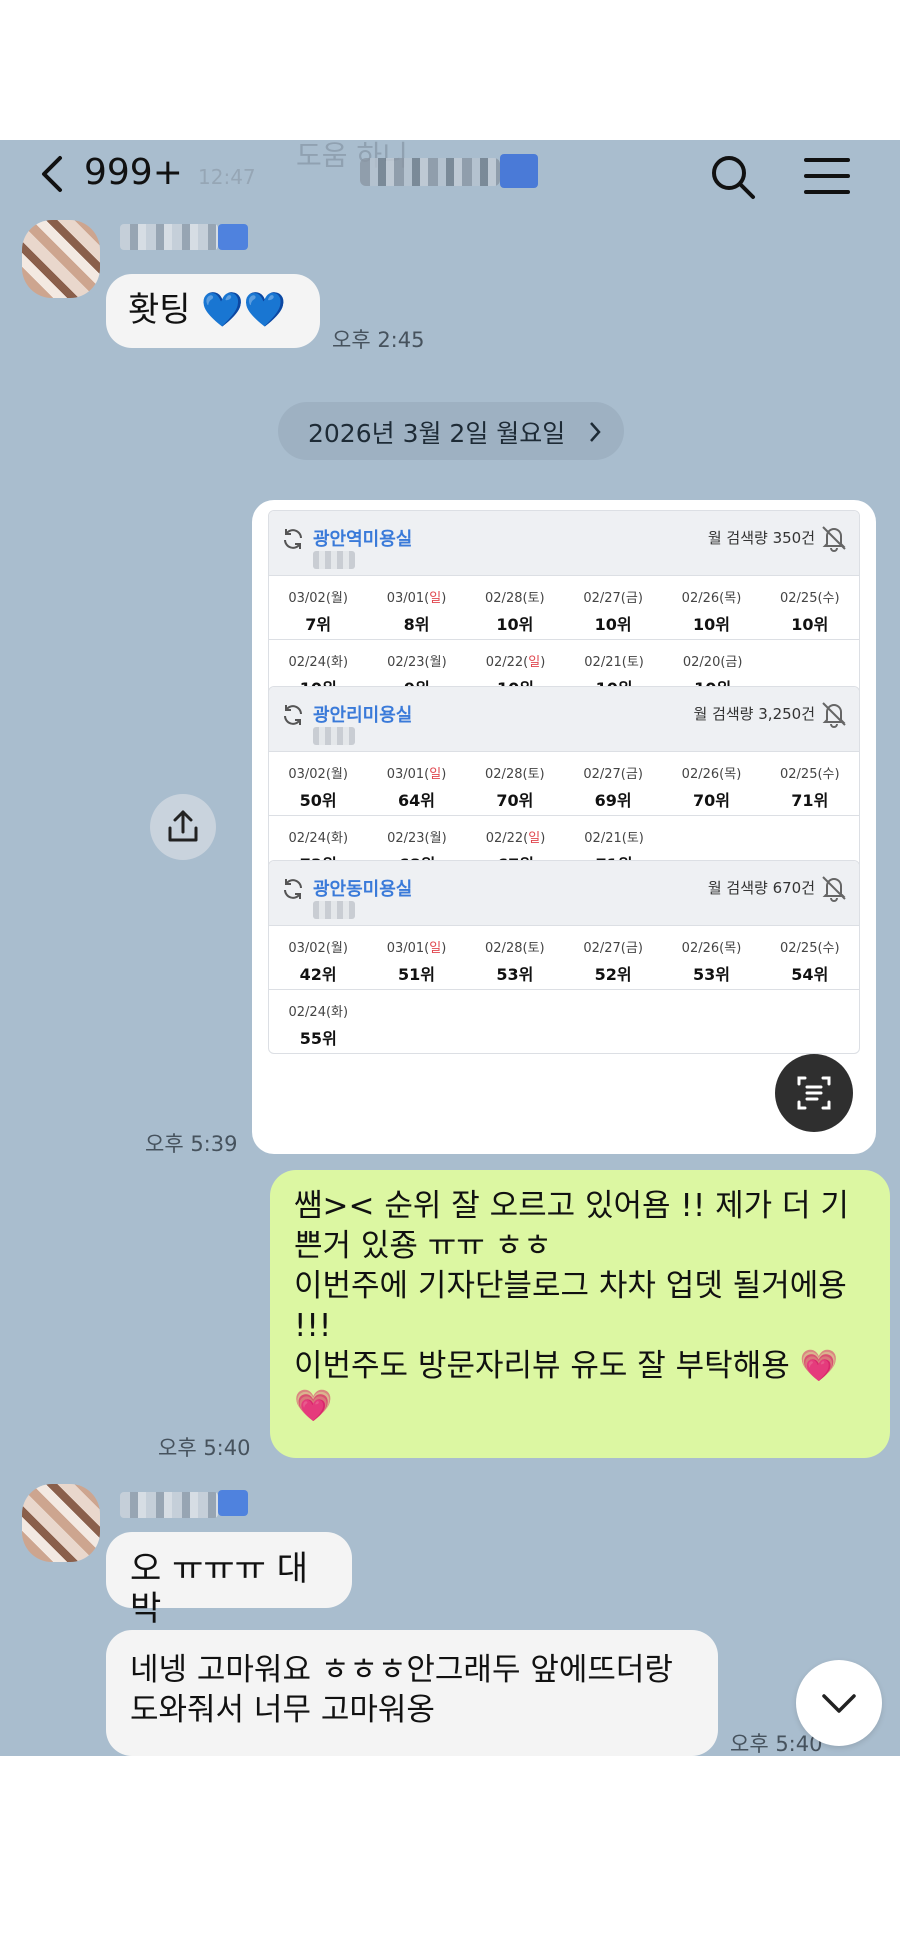  What do you see at coordinates (614, 838) in the screenshot?
I see `rank-date: 02/21(토)` at bounding box center [614, 838].